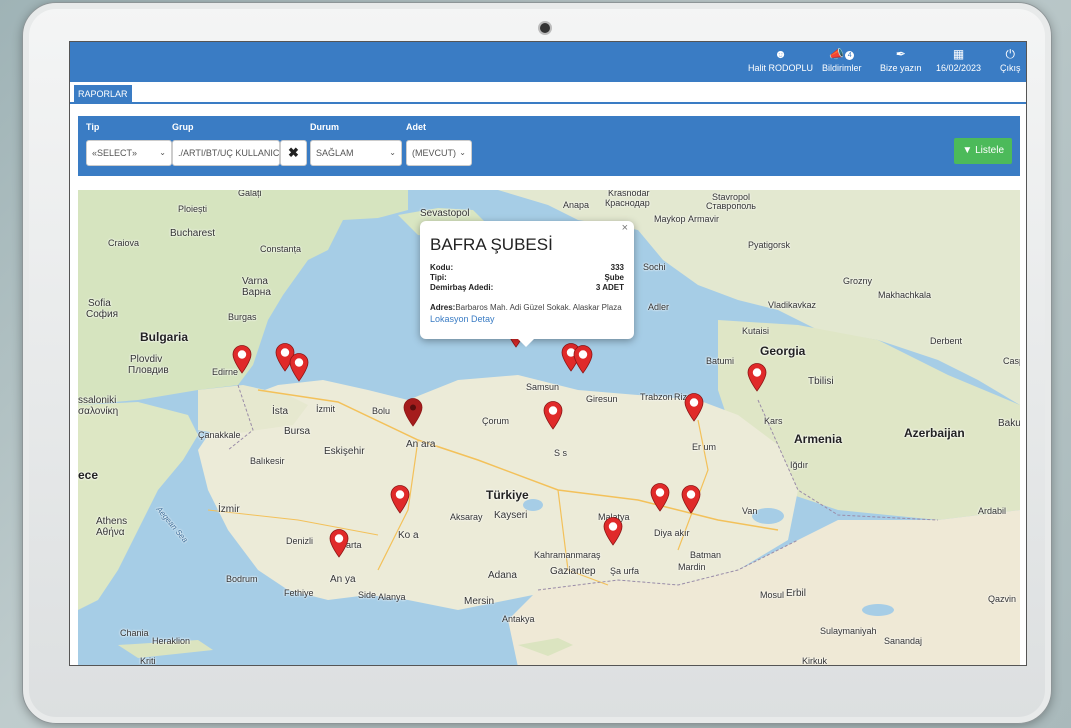 Image resolution: width=1071 pixels, height=728 pixels. I want to click on map-label-trabzon: Trabzon, so click(656, 397).